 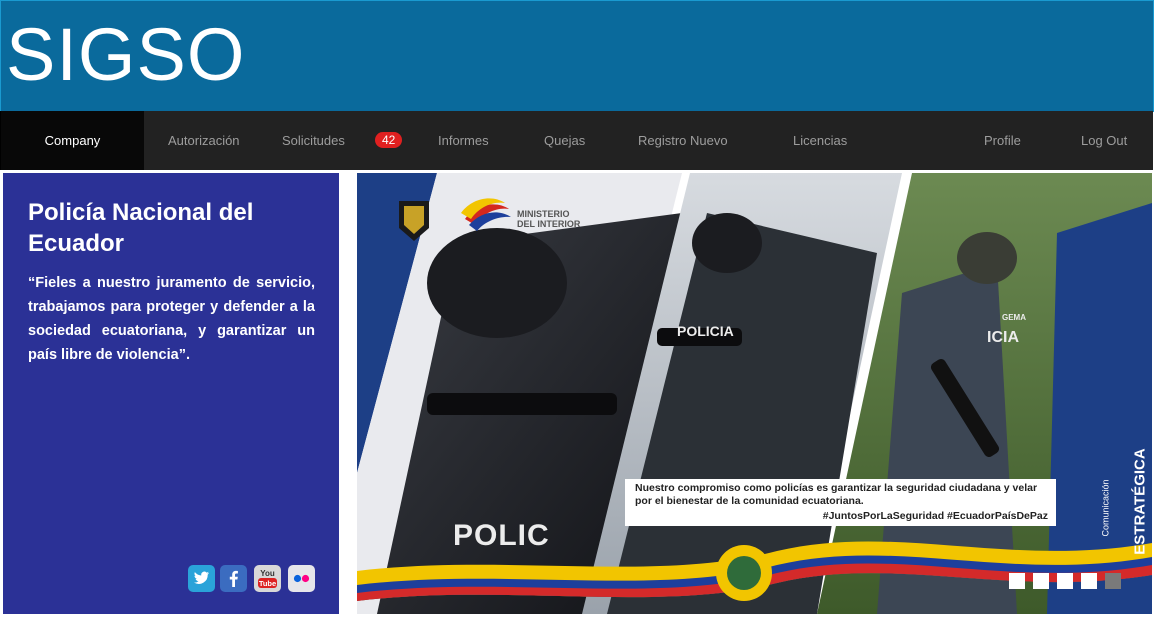 I want to click on app-title: SIGSO, so click(x=125, y=55).